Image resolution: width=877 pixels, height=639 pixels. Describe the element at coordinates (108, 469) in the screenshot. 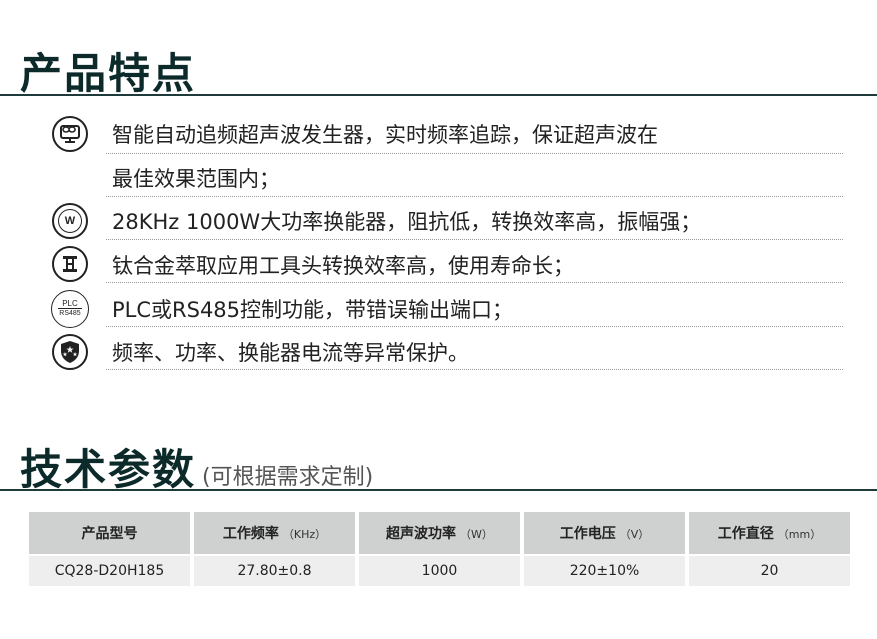

I see `specs-title-text: 技术参数` at that location.